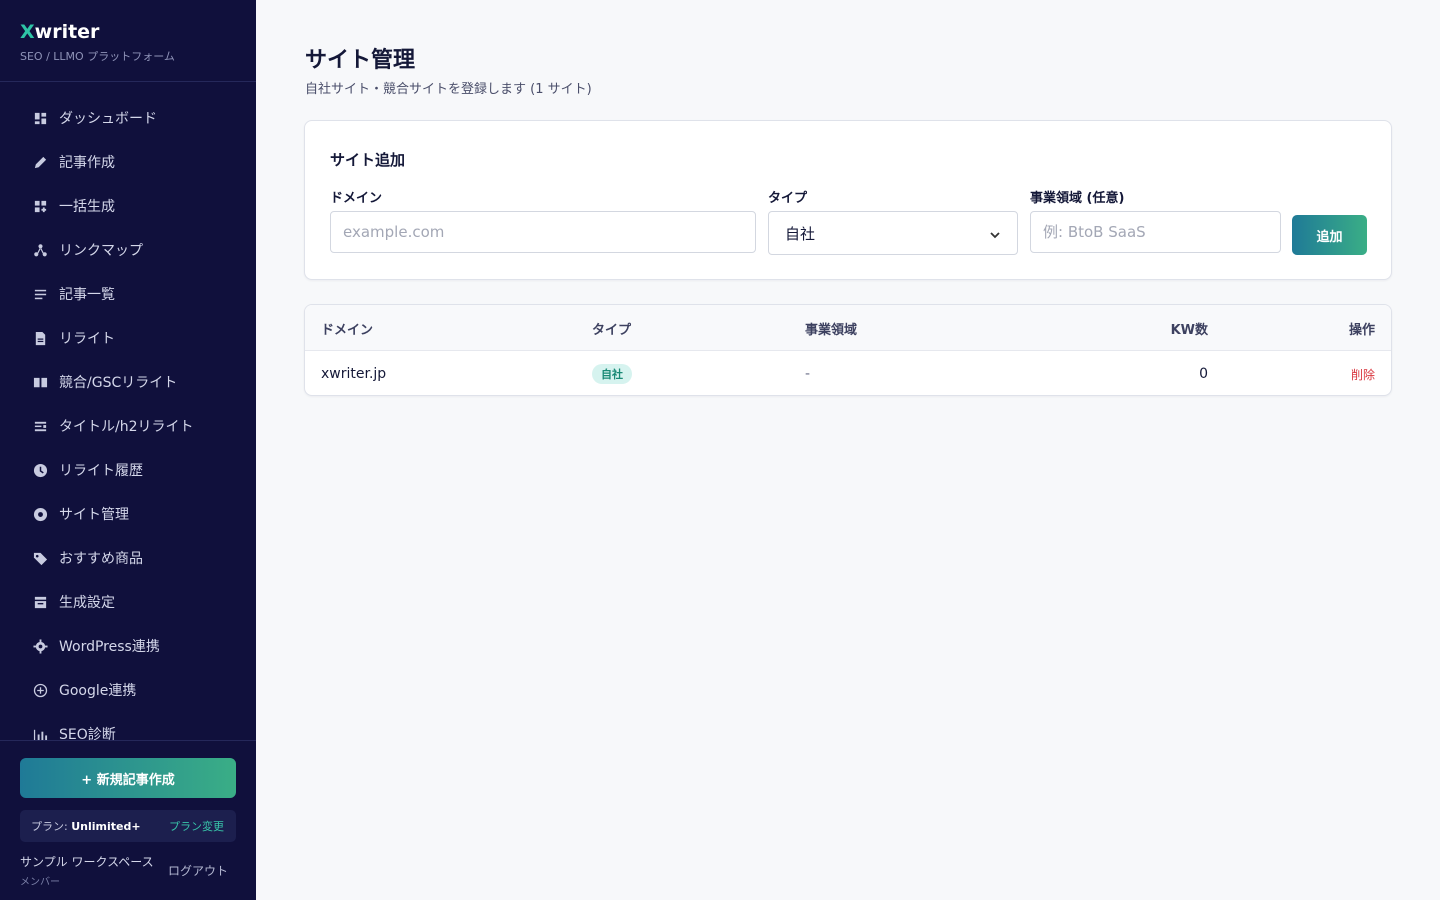 This screenshot has width=1440, height=900. Describe the element at coordinates (40, 470) in the screenshot. I see `clock-icon` at that location.